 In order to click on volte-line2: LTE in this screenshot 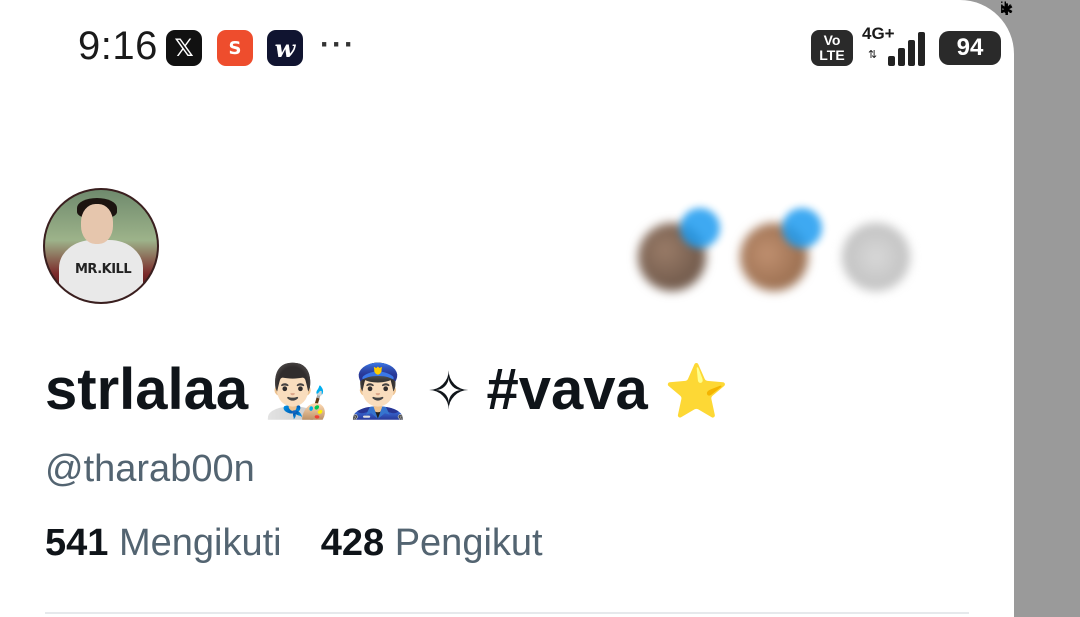, I will do `click(832, 55)`.